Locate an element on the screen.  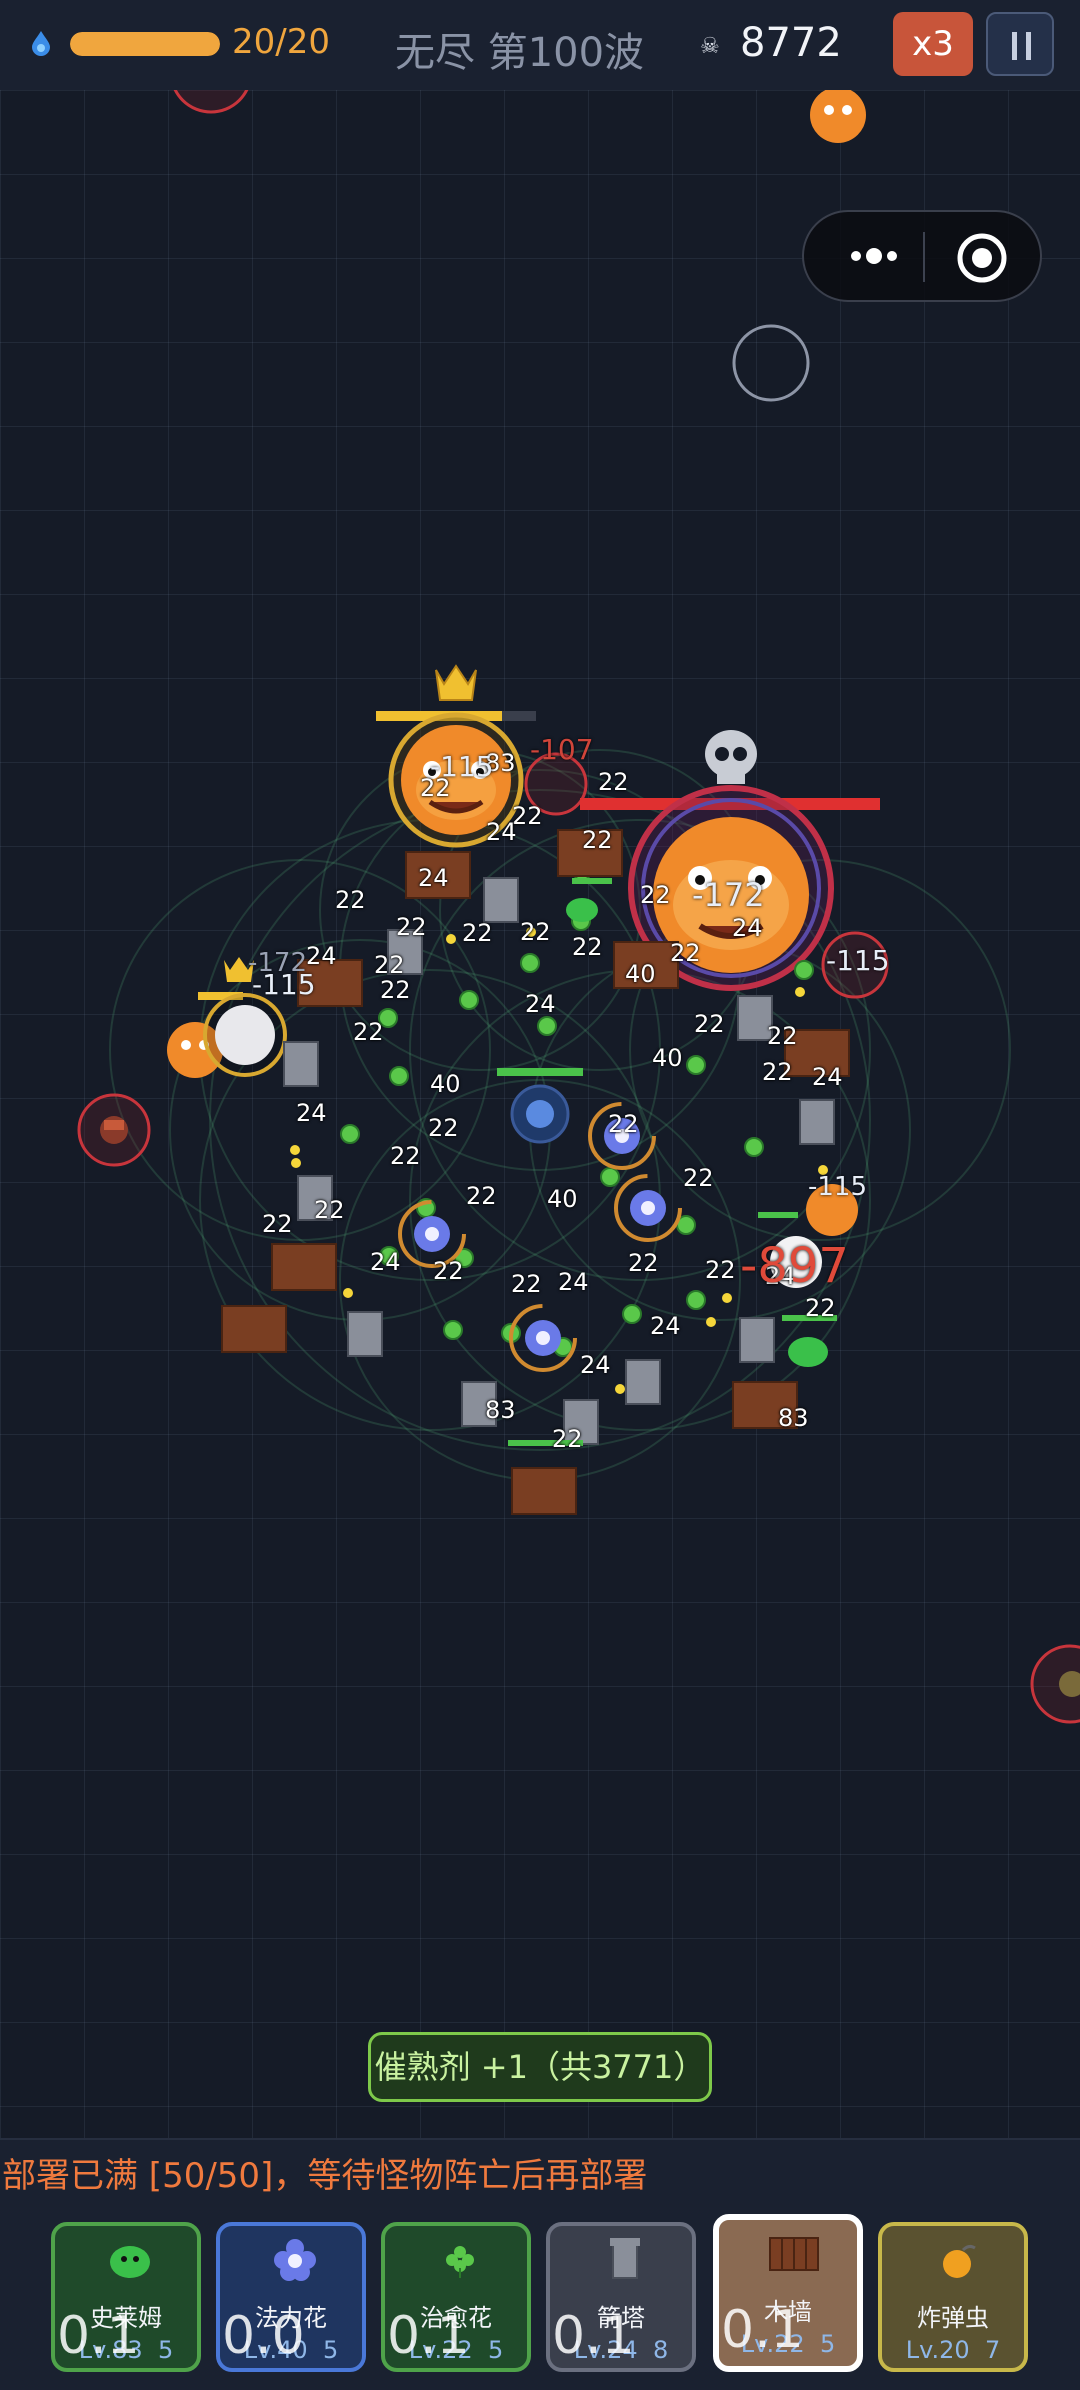
card-bomb-bug: 炸弹虫 Lv.20 7 is located at coordinates (953, 2297).